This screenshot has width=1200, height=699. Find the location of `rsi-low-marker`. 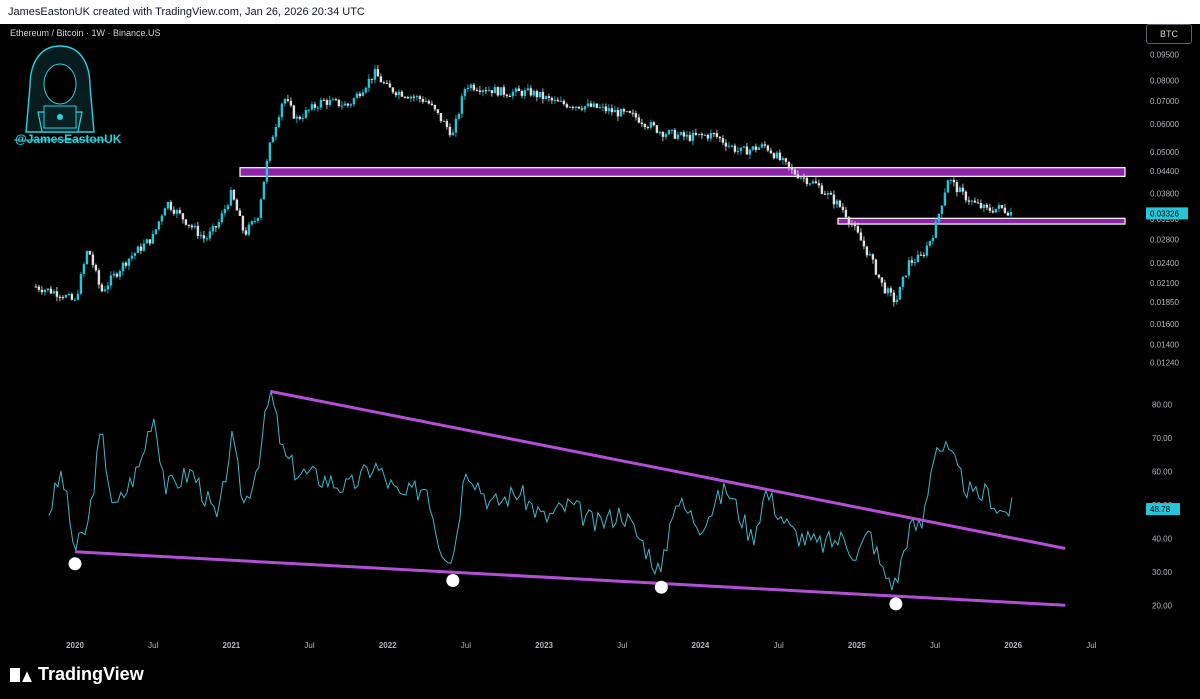

rsi-low-marker is located at coordinates (453, 581).